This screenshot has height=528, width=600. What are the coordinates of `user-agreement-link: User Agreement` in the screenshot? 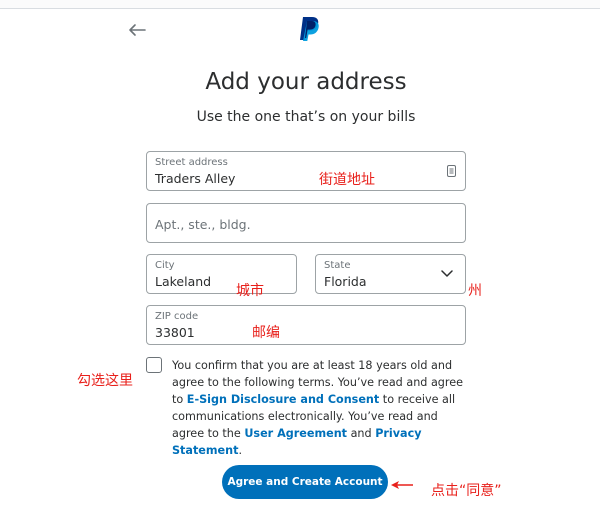 It's located at (295, 433).